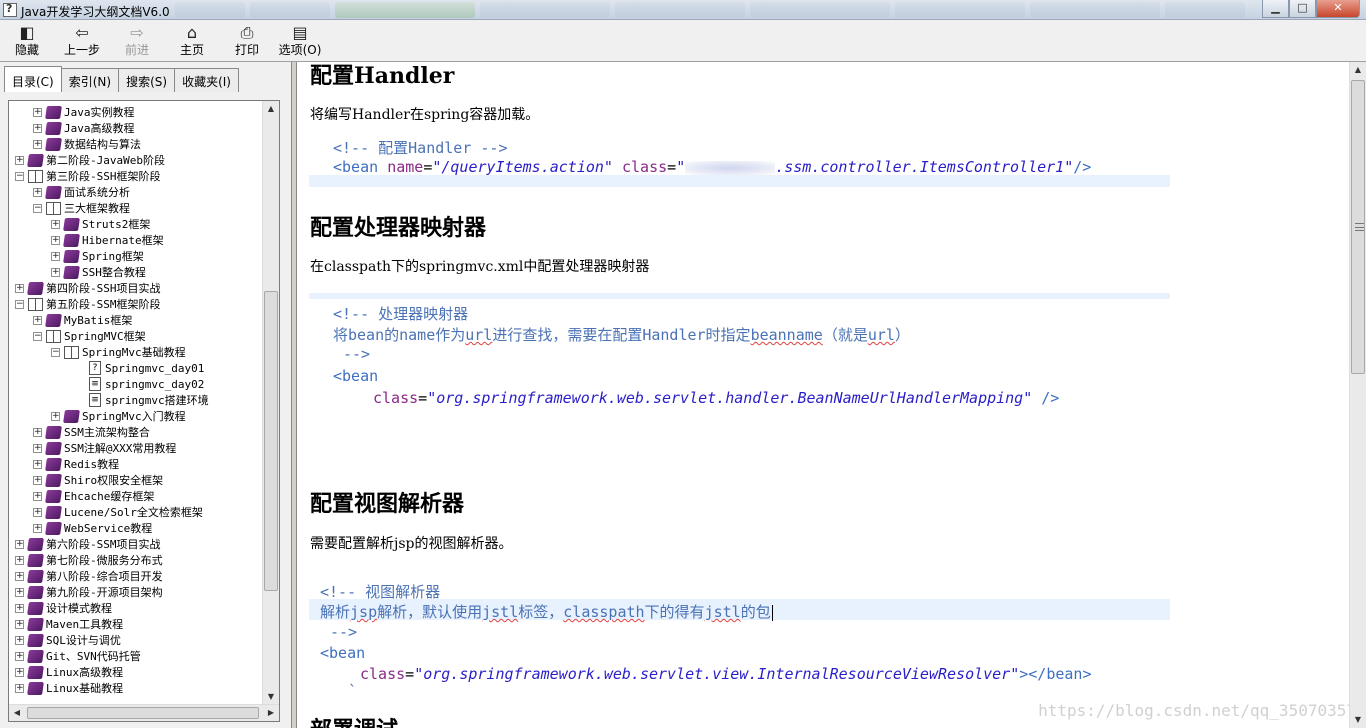 The image size is (1366, 728). I want to click on tree-node: + 第二阶段-JavaWeb阶段, so click(90, 160).